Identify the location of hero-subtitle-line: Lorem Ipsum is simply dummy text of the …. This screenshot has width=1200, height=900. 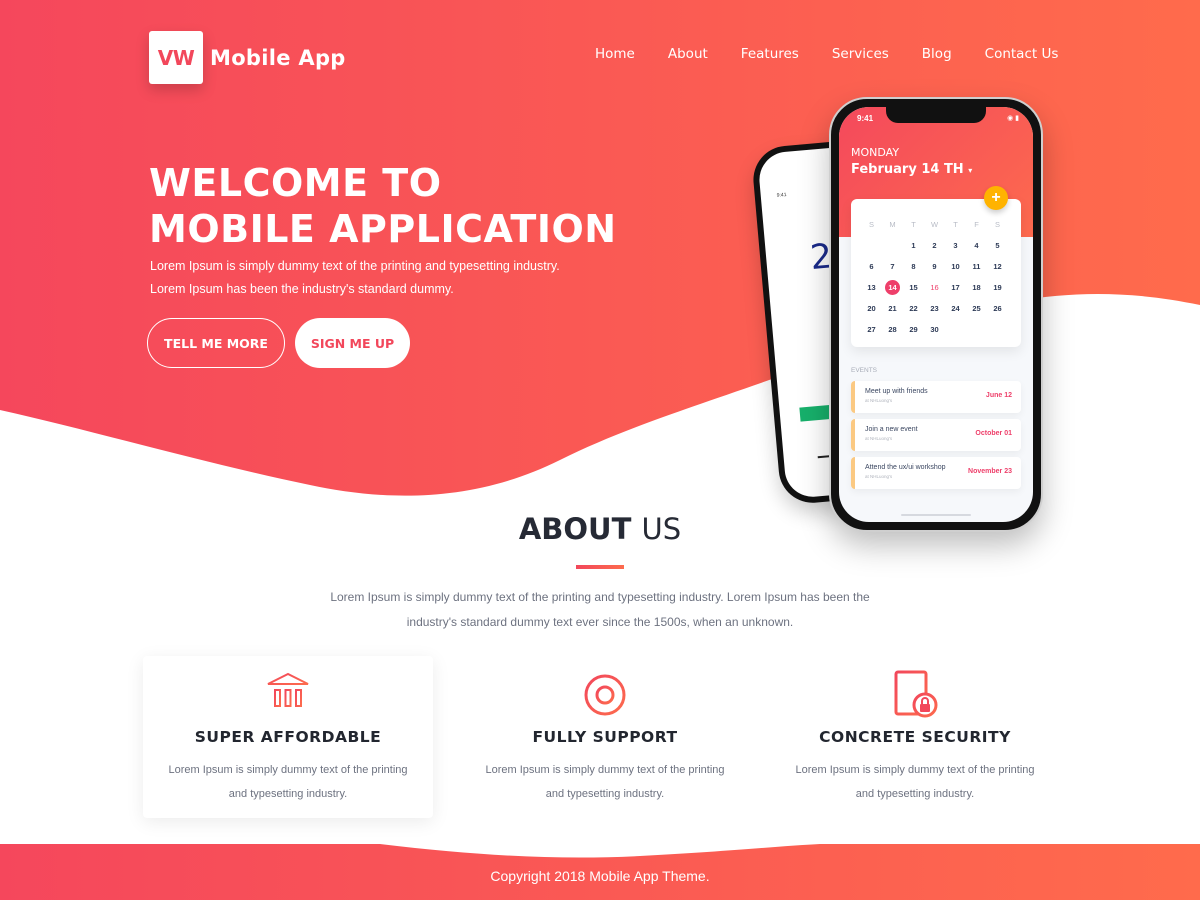
(355, 266).